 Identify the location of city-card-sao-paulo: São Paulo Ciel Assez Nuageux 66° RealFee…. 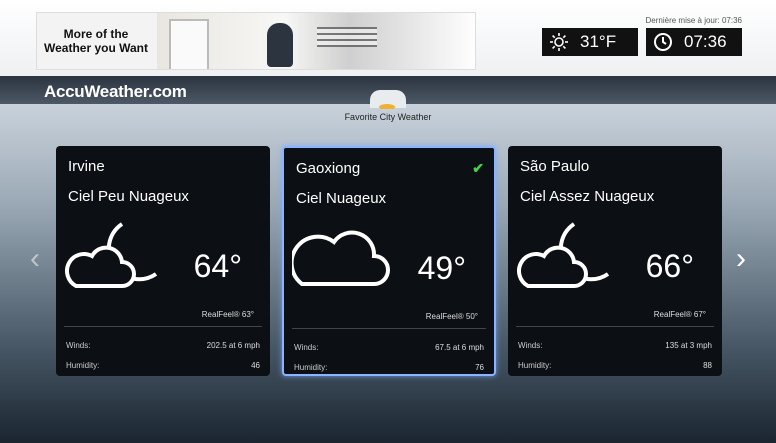
(615, 261).